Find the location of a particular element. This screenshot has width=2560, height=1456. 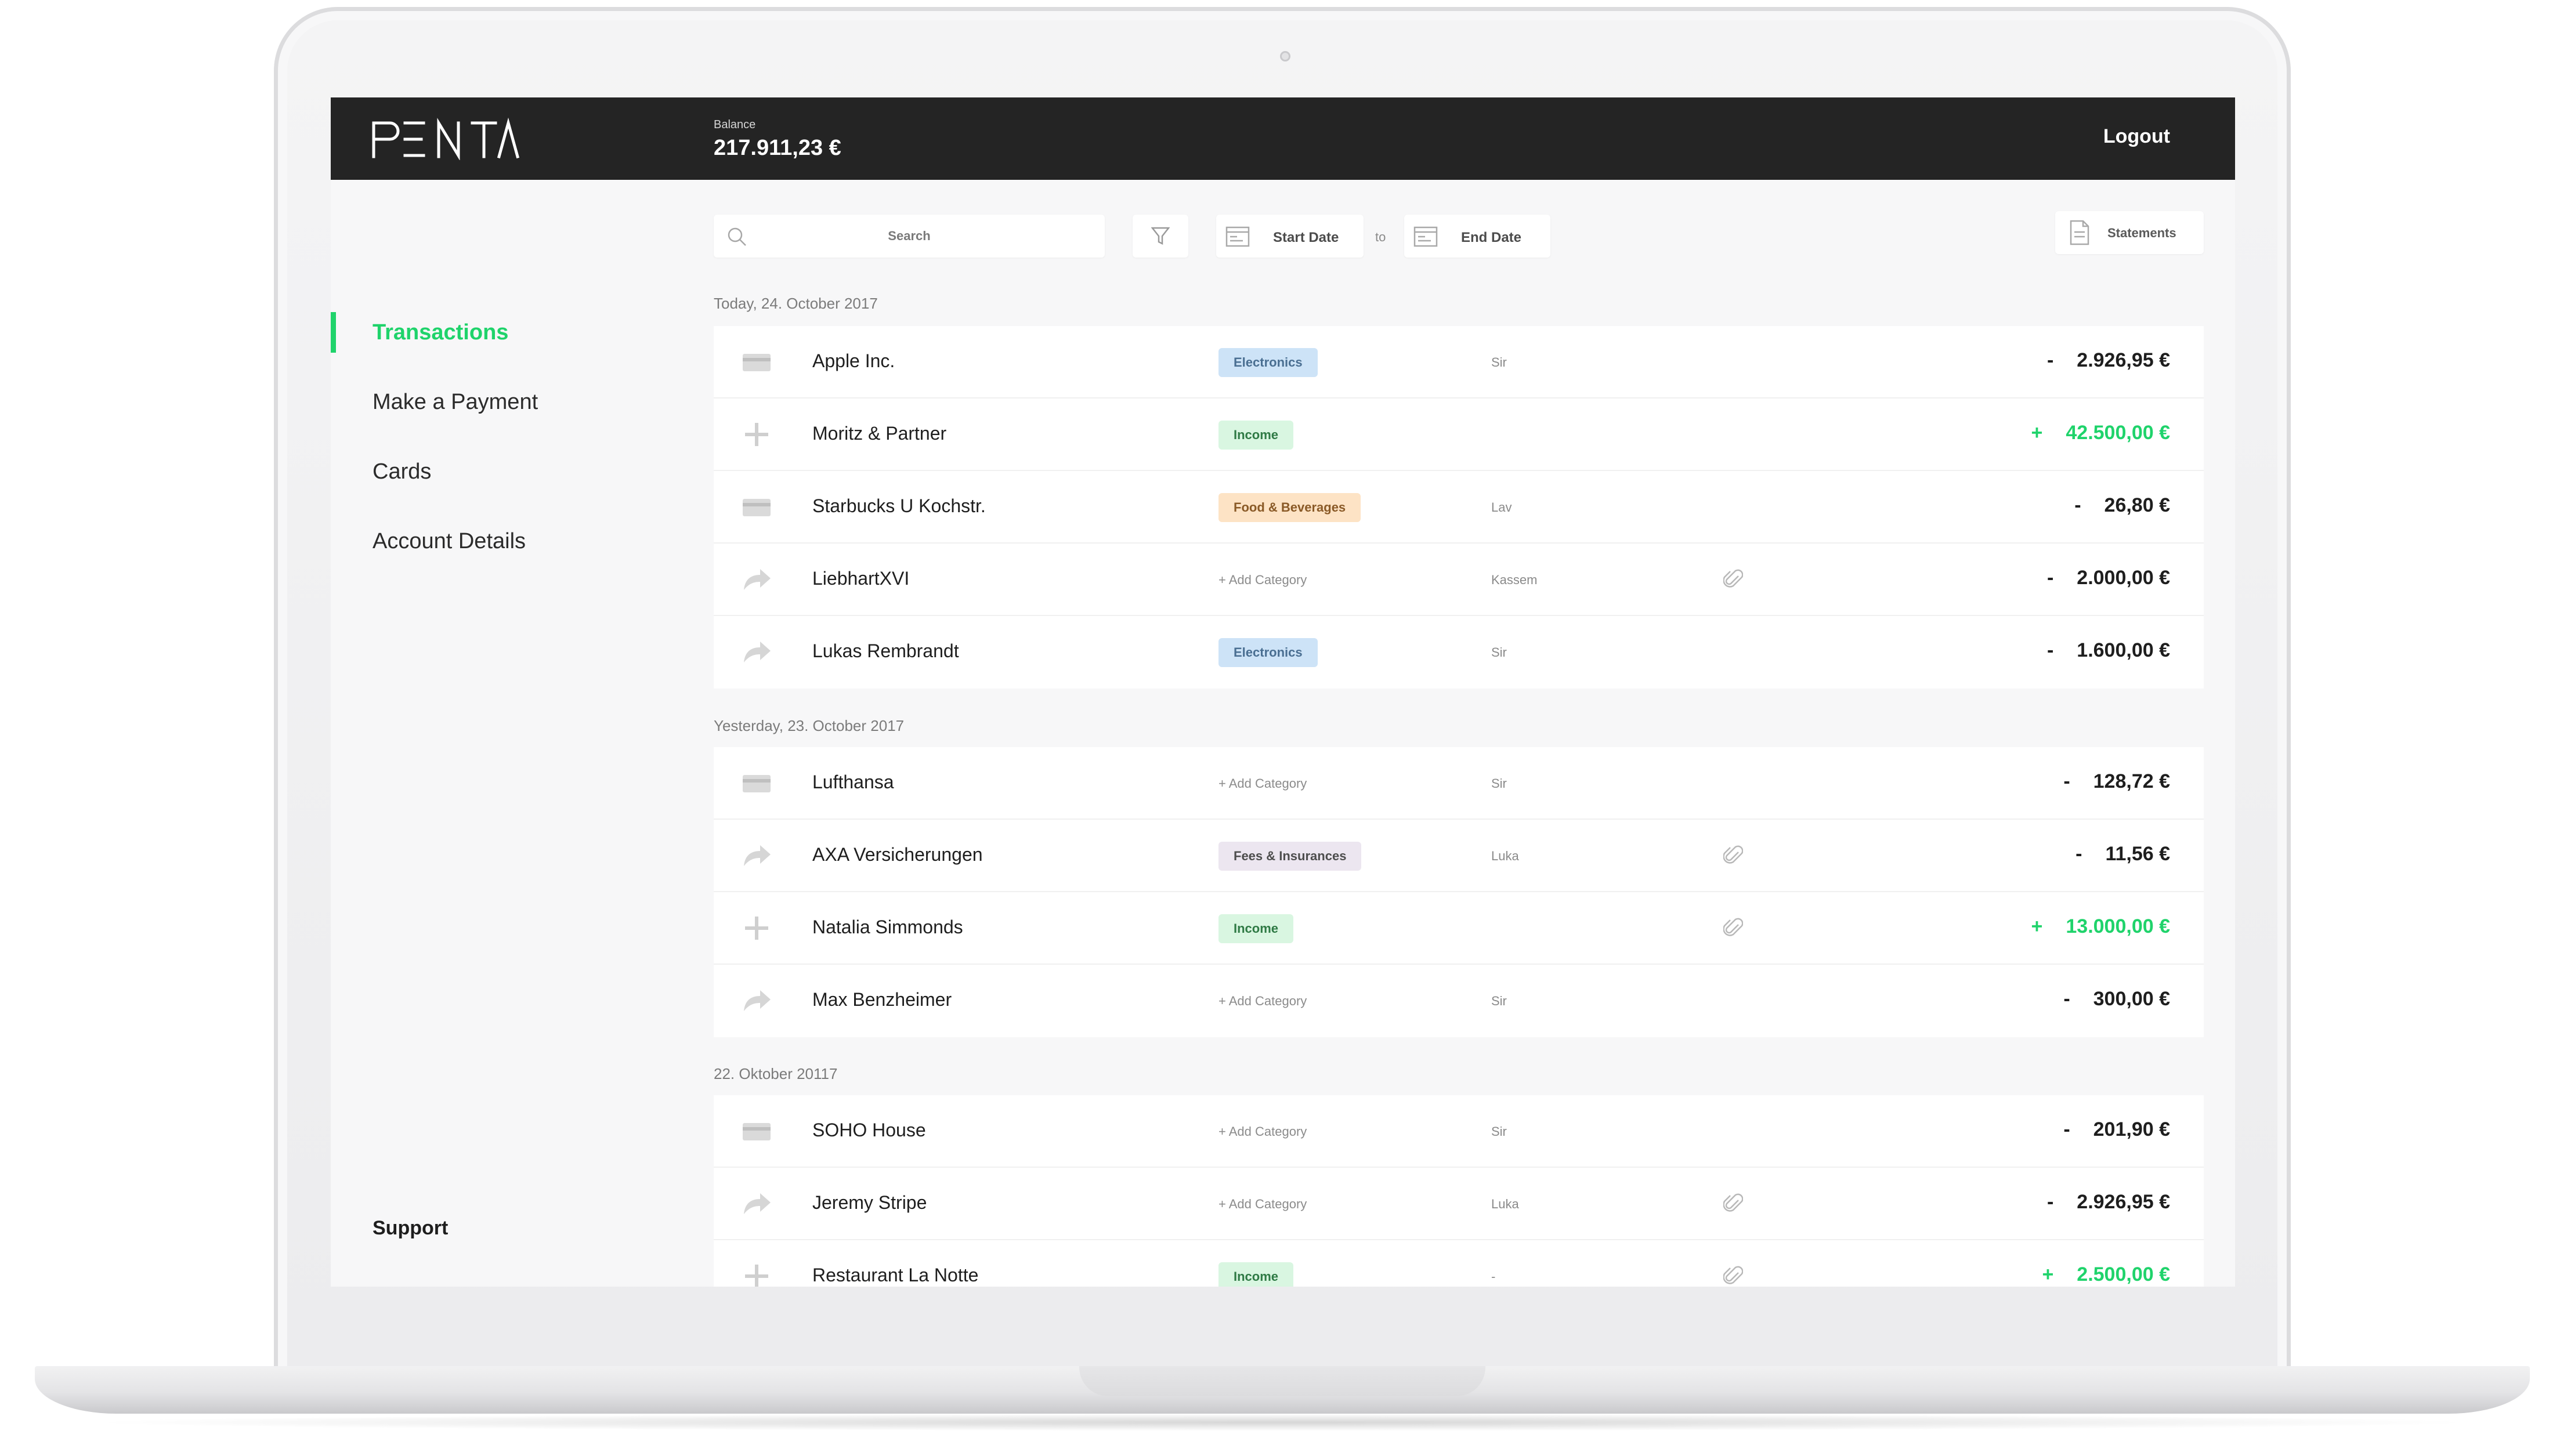

start-date-button: Start Date is located at coordinates (1290, 236).